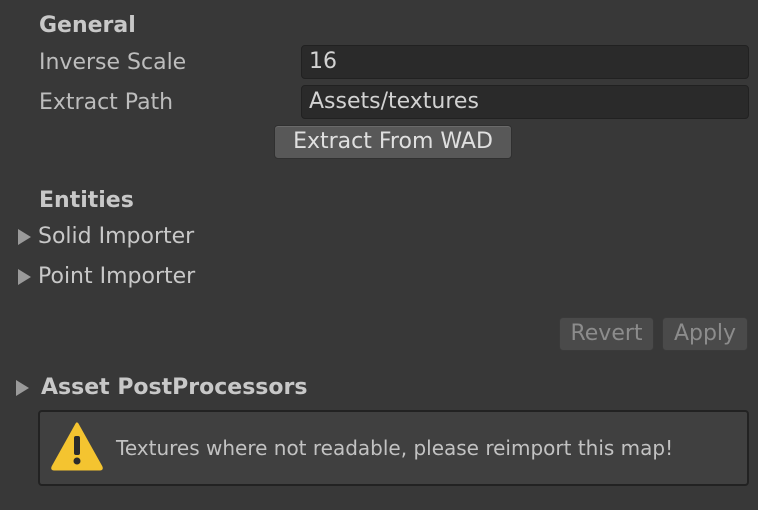  Describe the element at coordinates (393, 142) in the screenshot. I see `extract-from-wad-button: Extract From WAD` at that location.